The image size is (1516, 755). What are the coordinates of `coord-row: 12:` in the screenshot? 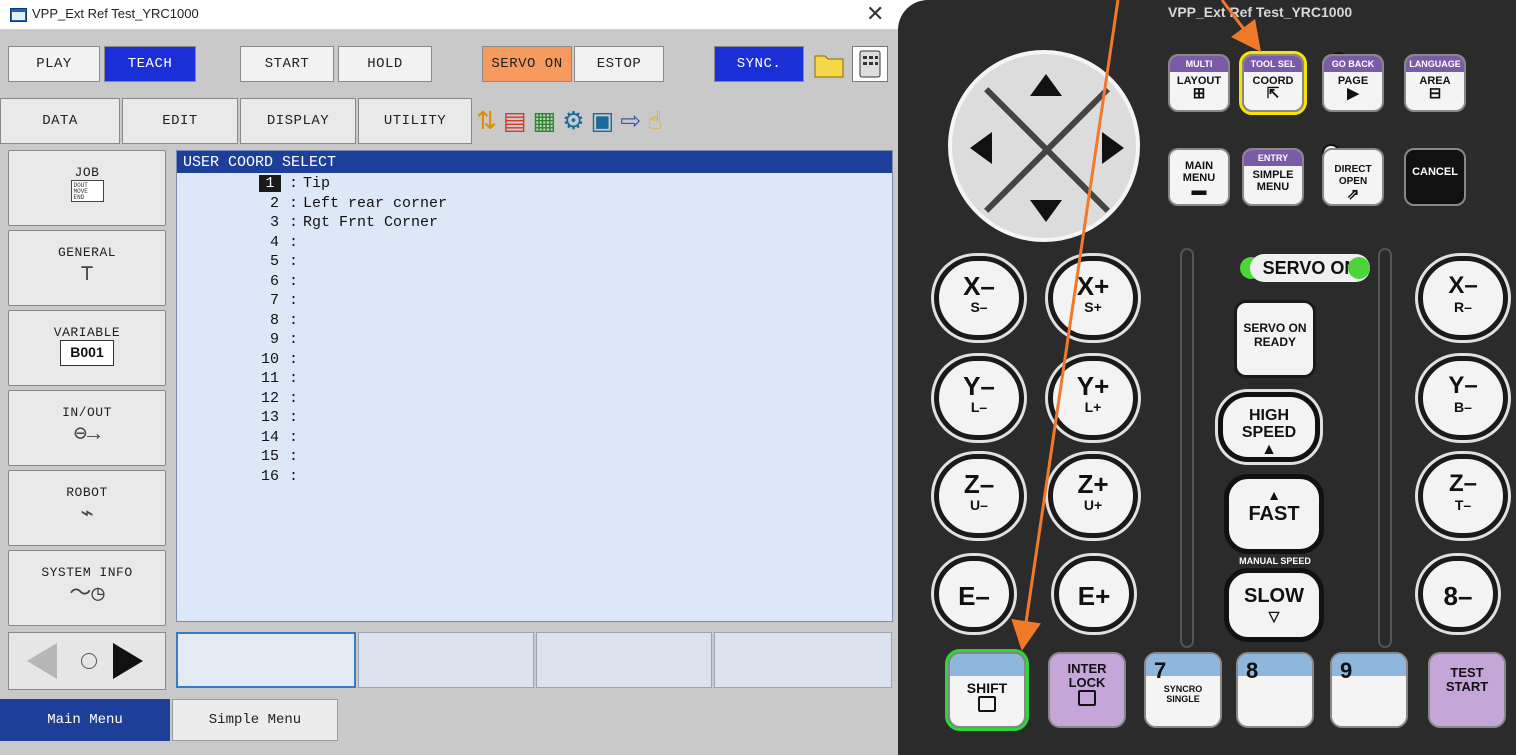 It's located at (534, 400).